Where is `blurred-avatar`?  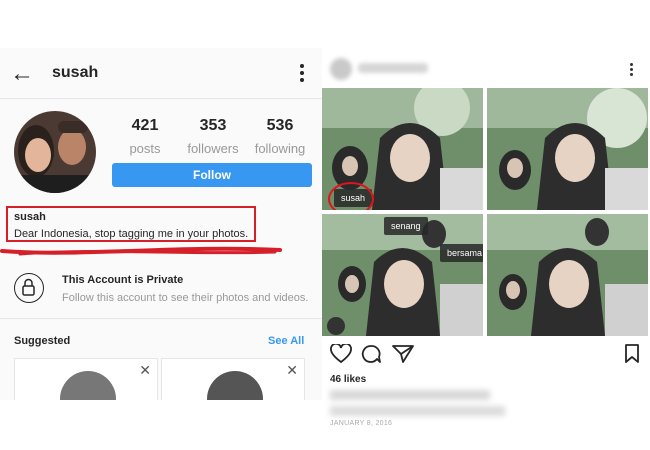 blurred-avatar is located at coordinates (341, 69).